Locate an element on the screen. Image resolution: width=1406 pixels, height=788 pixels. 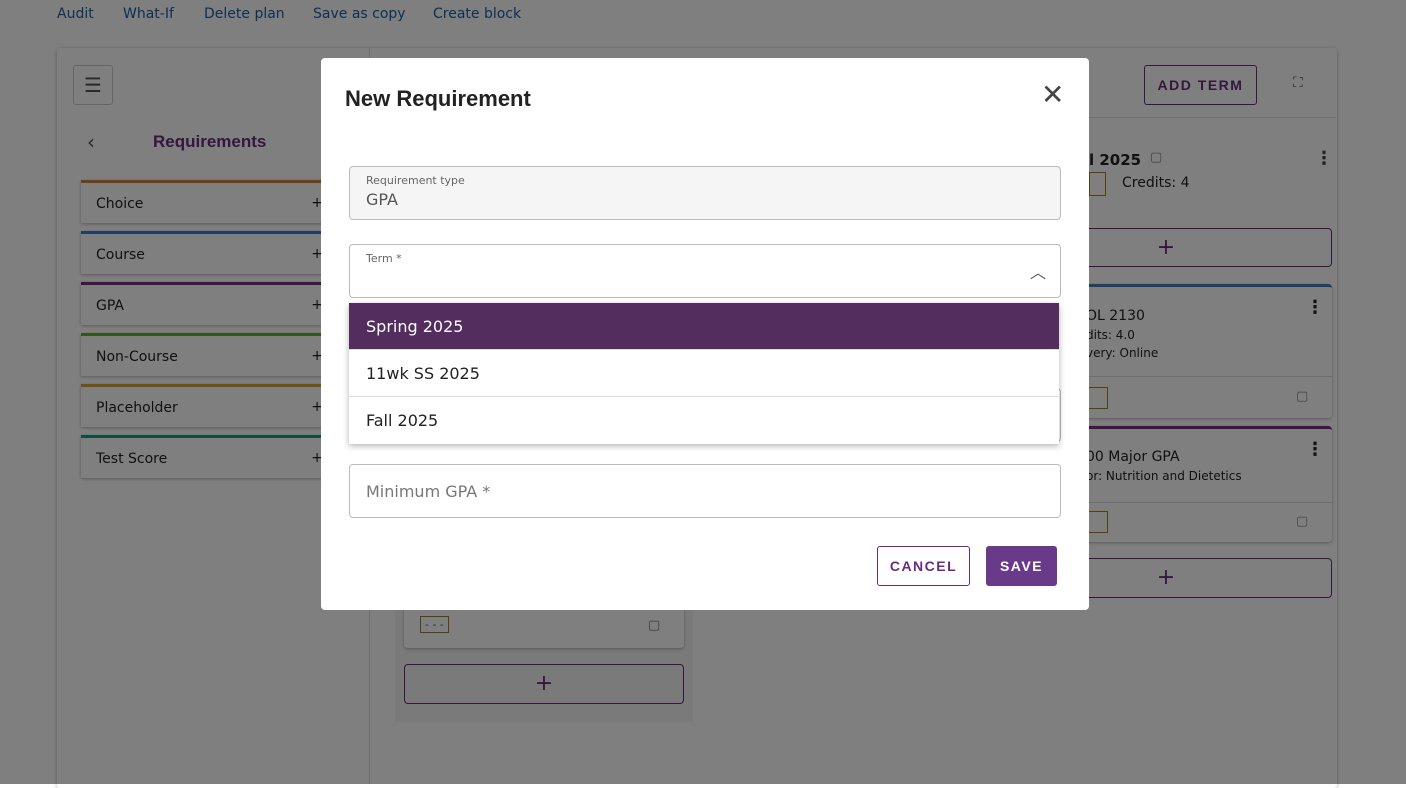
minimum-gpa-input: Minimum GPA * is located at coordinates (705, 491).